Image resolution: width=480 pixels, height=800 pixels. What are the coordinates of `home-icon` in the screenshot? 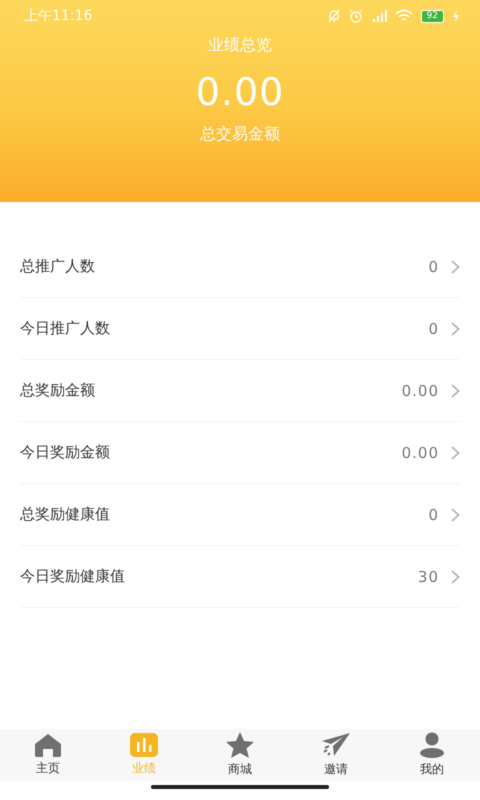 It's located at (48, 745).